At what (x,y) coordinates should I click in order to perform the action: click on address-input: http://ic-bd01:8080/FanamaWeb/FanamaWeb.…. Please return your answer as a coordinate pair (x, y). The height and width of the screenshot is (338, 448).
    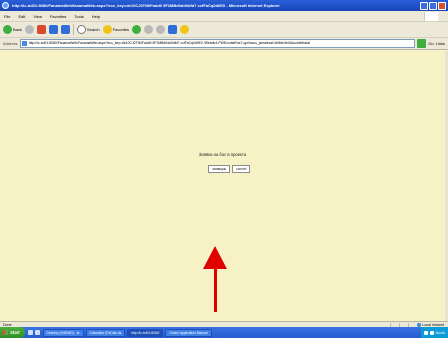
    Looking at the image, I should click on (217, 43).